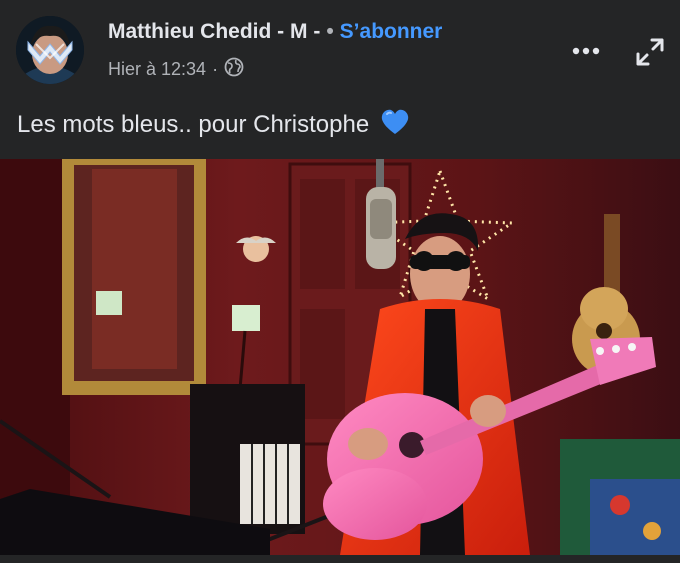 This screenshot has width=680, height=563. Describe the element at coordinates (157, 69) in the screenshot. I see `post-timestamp: Hier à 12:34` at that location.